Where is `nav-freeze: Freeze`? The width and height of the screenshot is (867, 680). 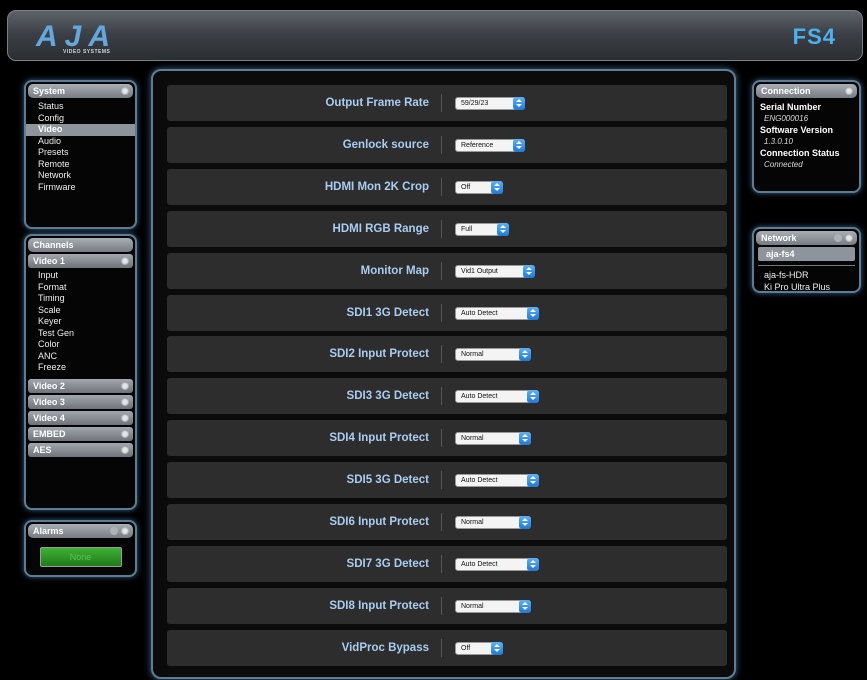
nav-freeze: Freeze is located at coordinates (80, 368).